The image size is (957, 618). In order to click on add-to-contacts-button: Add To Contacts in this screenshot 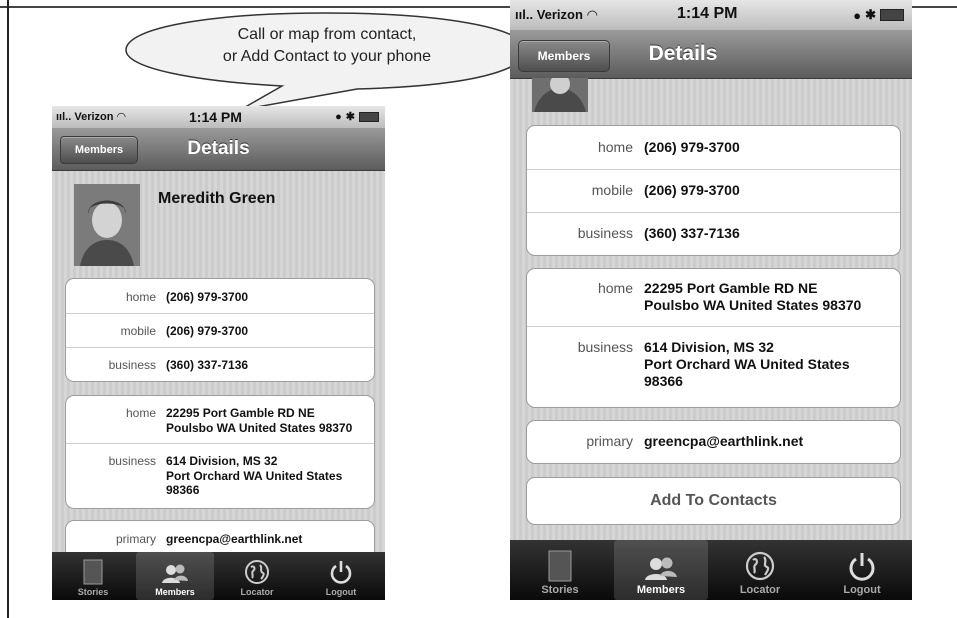, I will do `click(713, 501)`.